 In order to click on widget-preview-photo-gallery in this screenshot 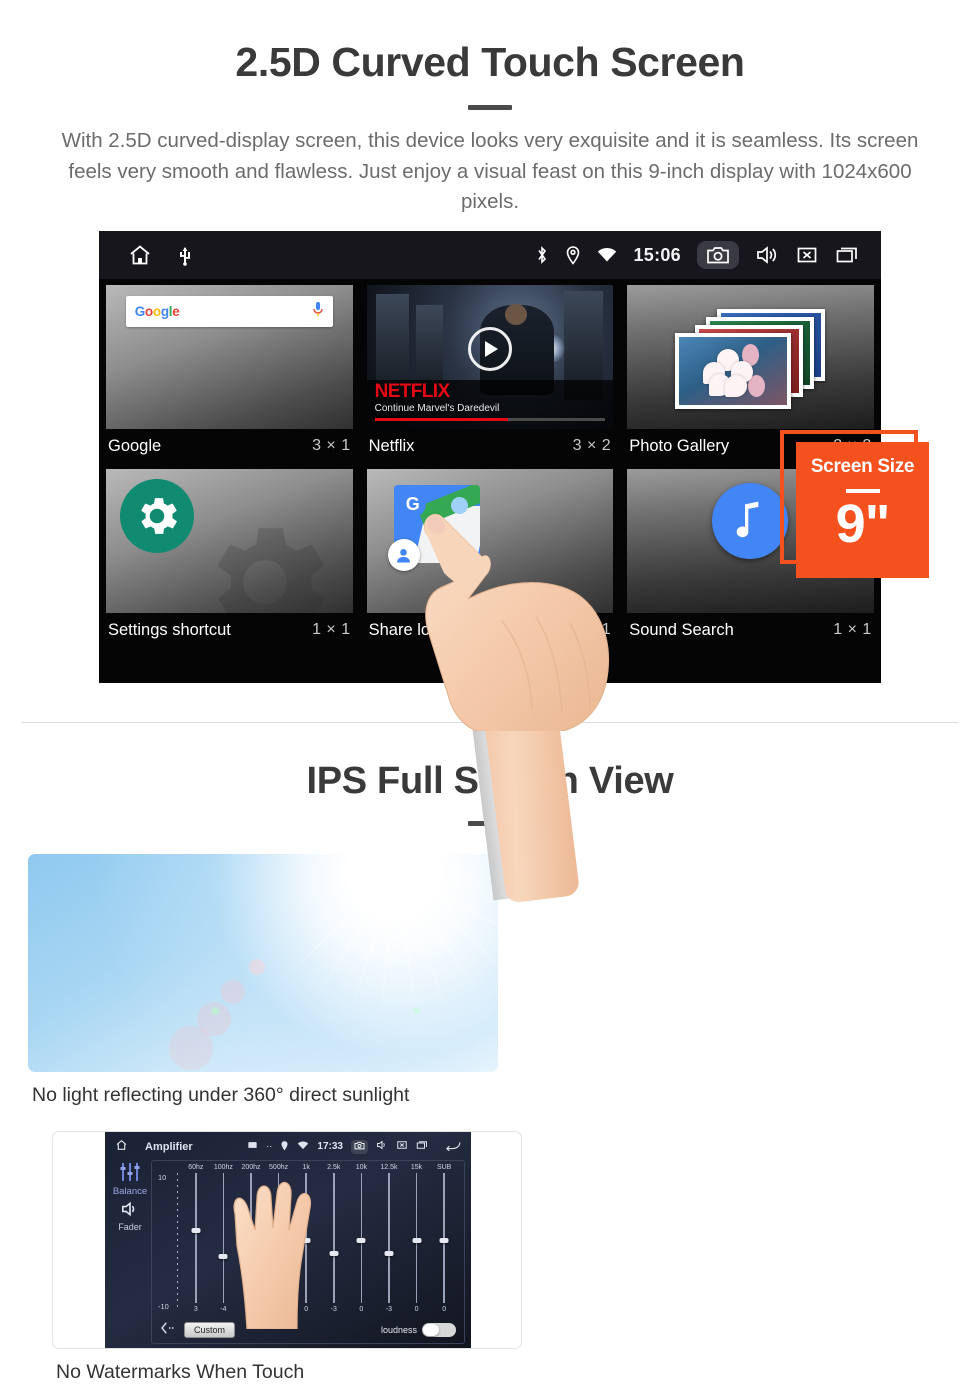, I will do `click(750, 357)`.